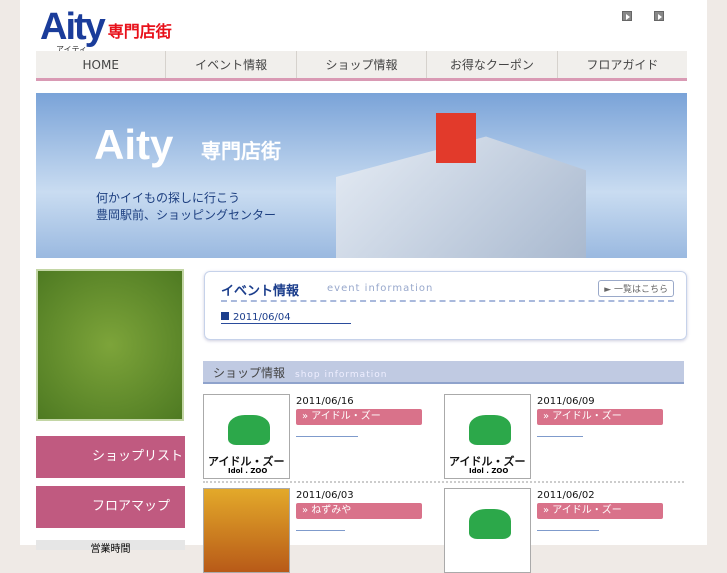  Describe the element at coordinates (110, 547) in the screenshot. I see `hours-heading: 営業時間` at that location.